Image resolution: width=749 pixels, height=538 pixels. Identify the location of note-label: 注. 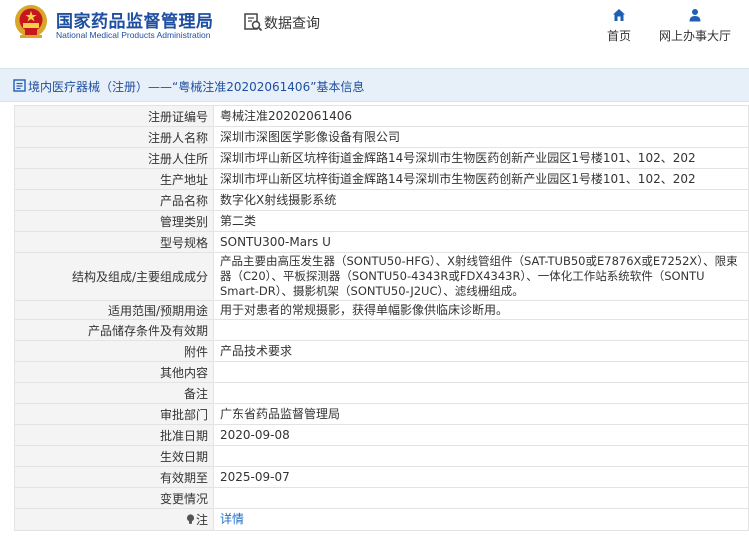
(201, 520).